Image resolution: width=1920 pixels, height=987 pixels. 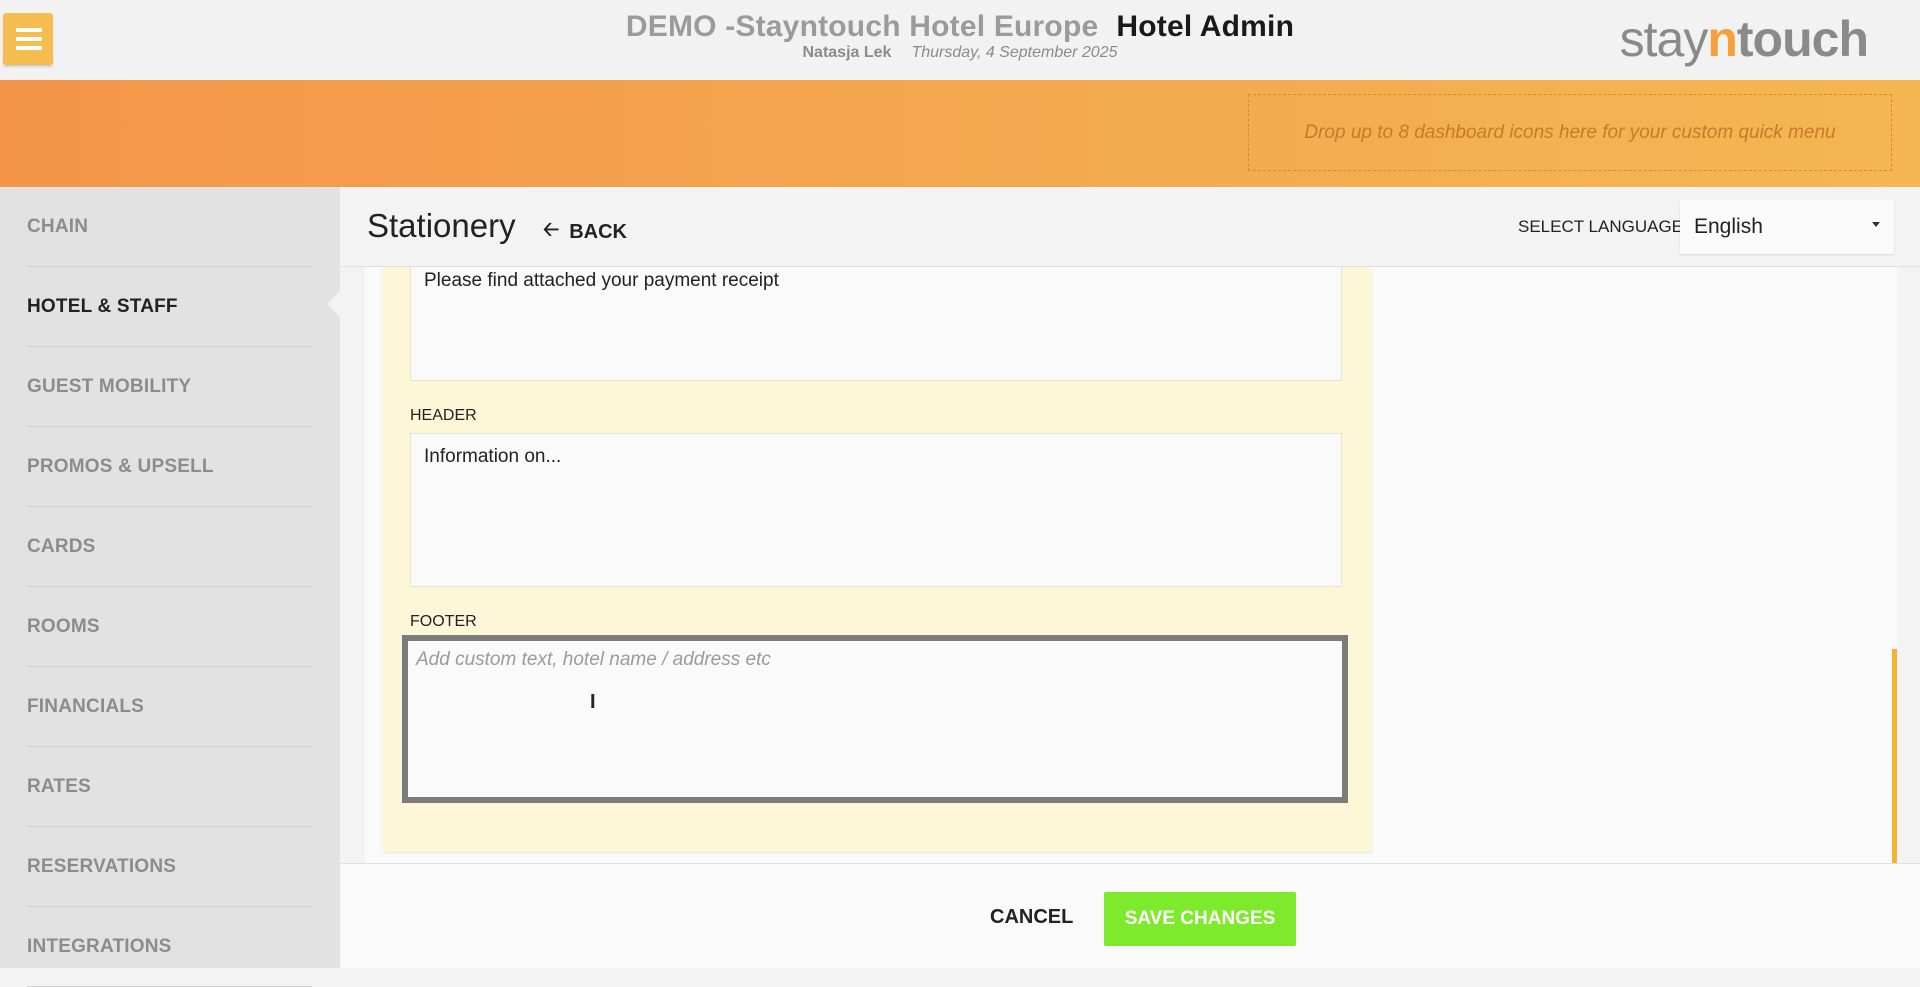 What do you see at coordinates (169, 307) in the screenshot?
I see `sidebar-item-hotel-staff: HOTEL & STAFF` at bounding box center [169, 307].